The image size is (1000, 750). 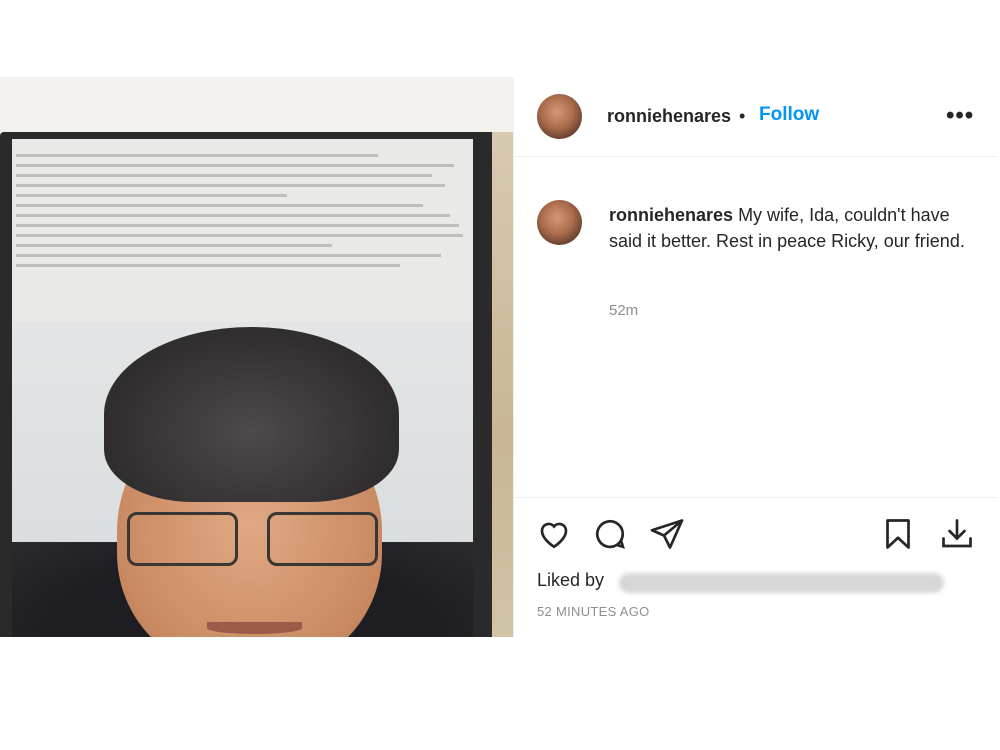 I want to click on comment-icon, so click(x=610, y=536).